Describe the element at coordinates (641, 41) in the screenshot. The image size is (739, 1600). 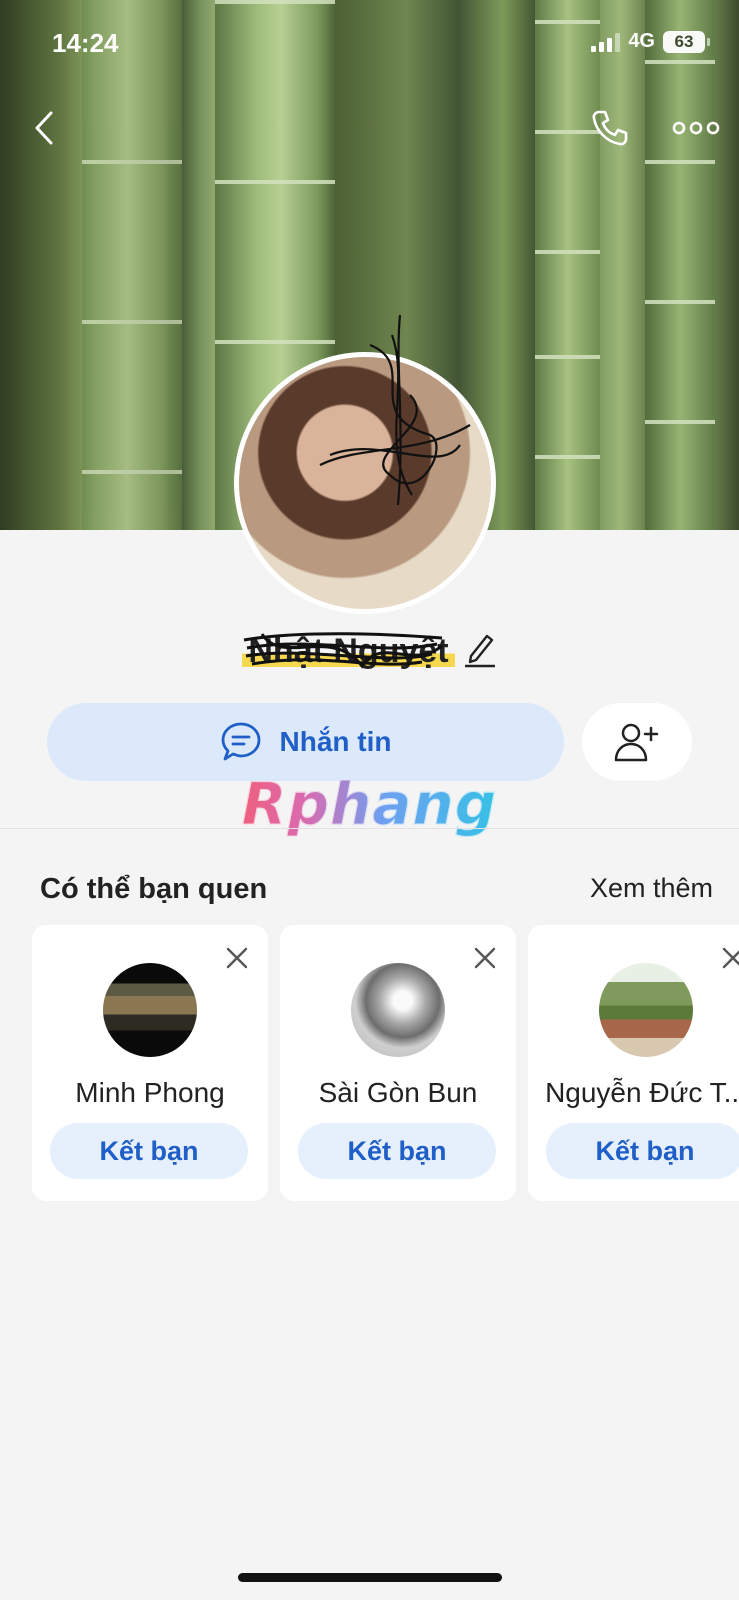
I see `network-type: 4G` at that location.